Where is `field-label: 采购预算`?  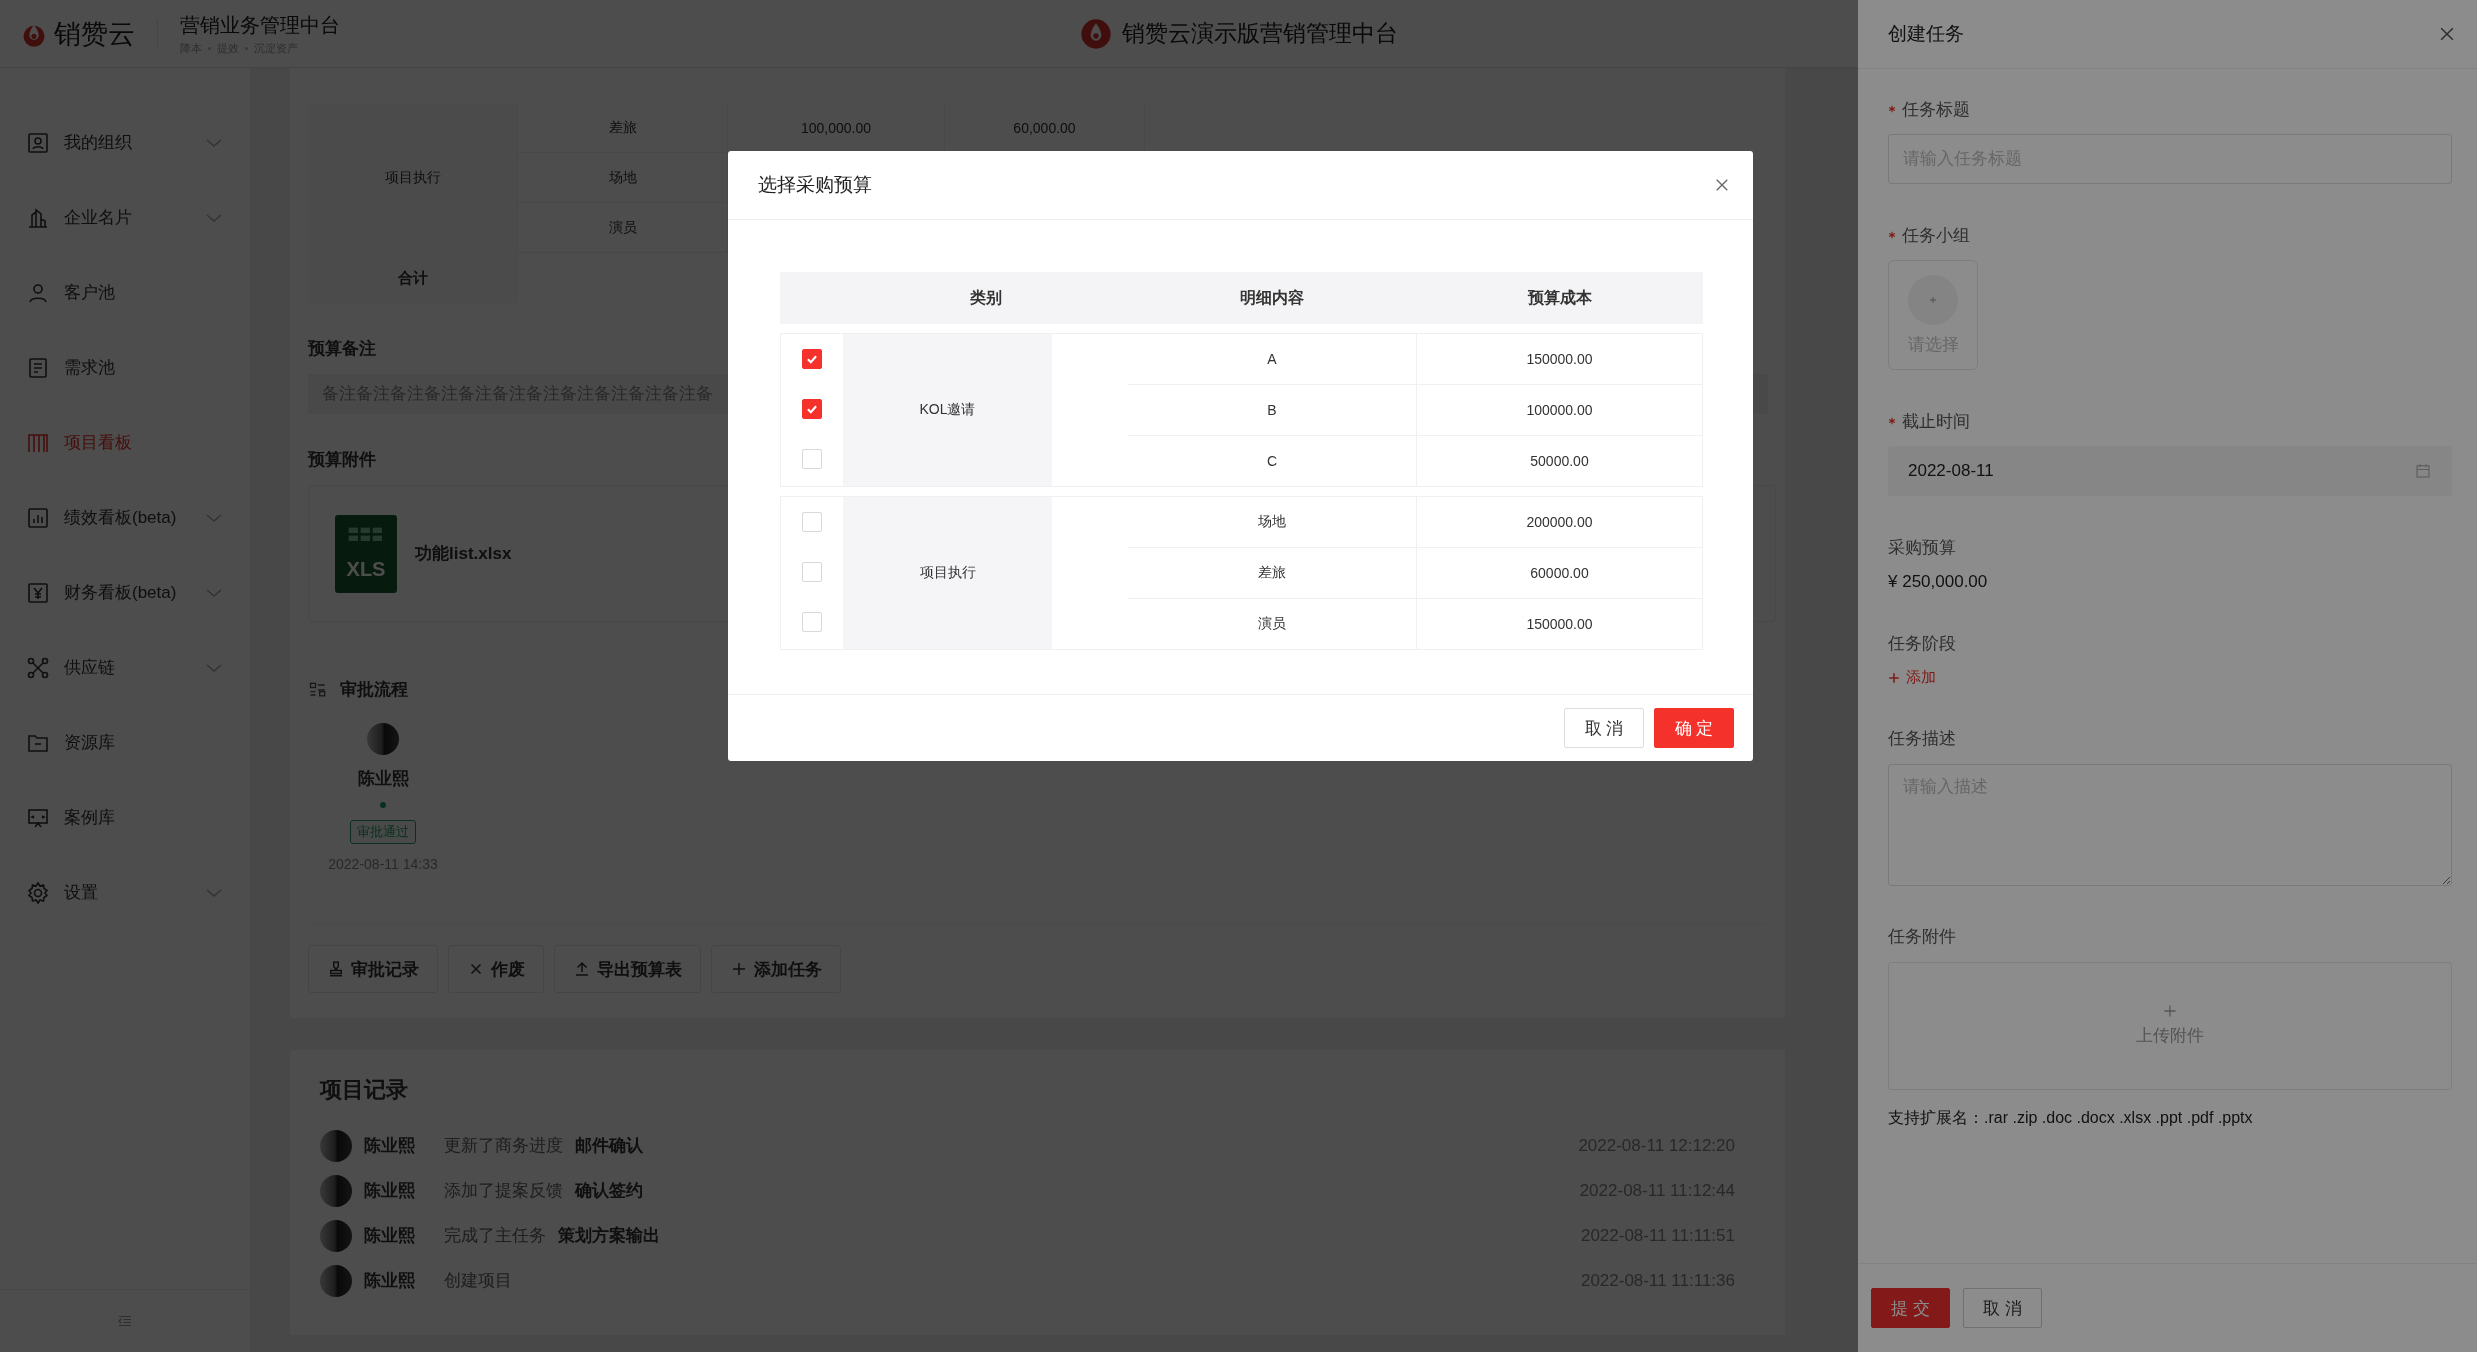 field-label: 采购预算 is located at coordinates (1922, 547).